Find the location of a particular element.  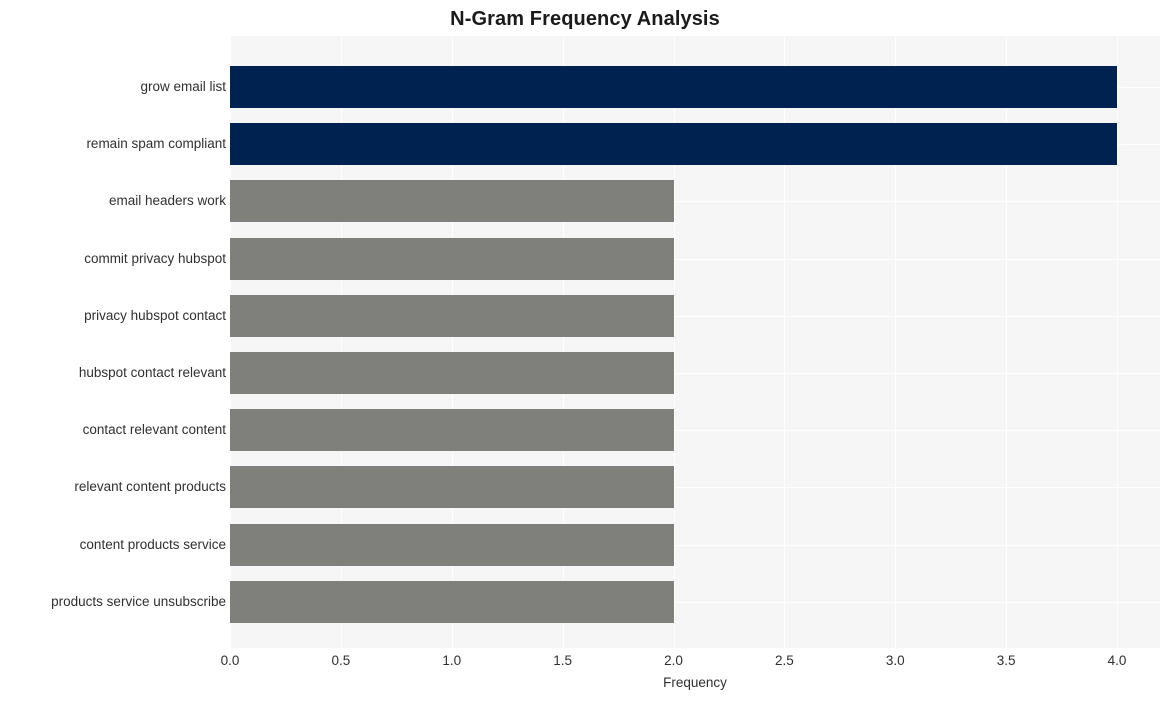

y-tick-label: remain spam compliant is located at coordinates (156, 144).